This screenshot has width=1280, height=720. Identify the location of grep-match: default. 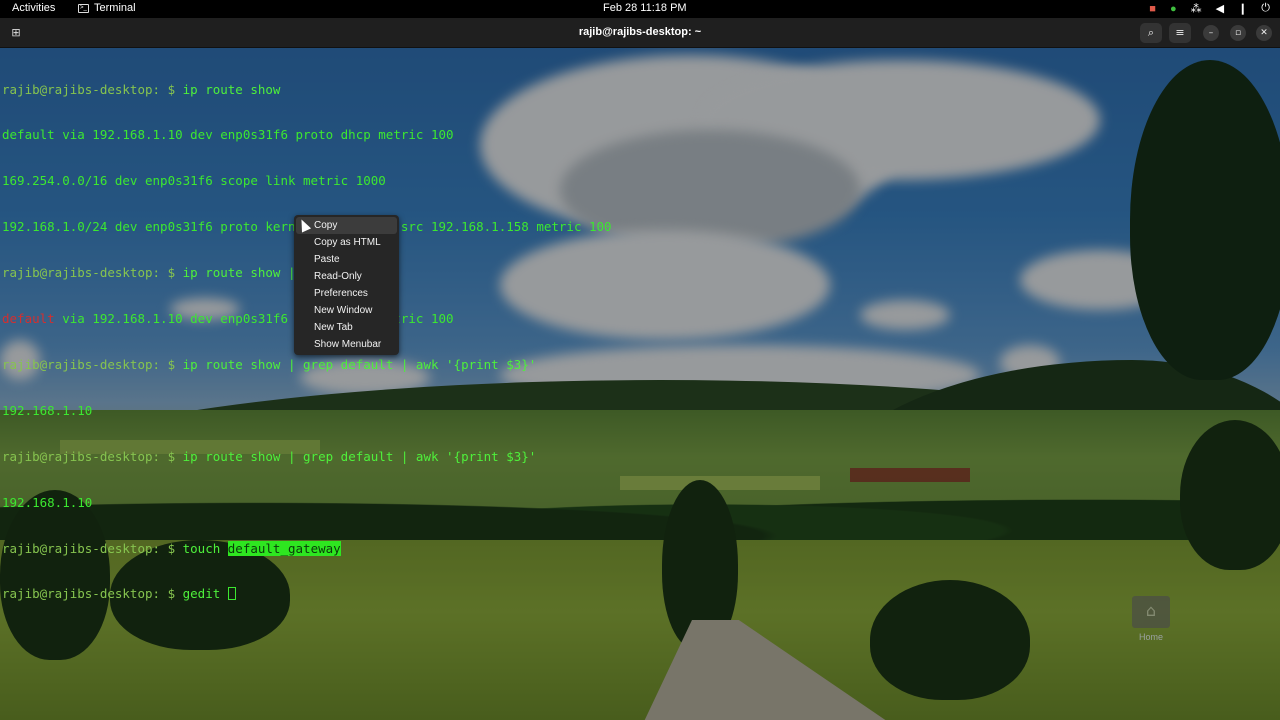
(28, 319).